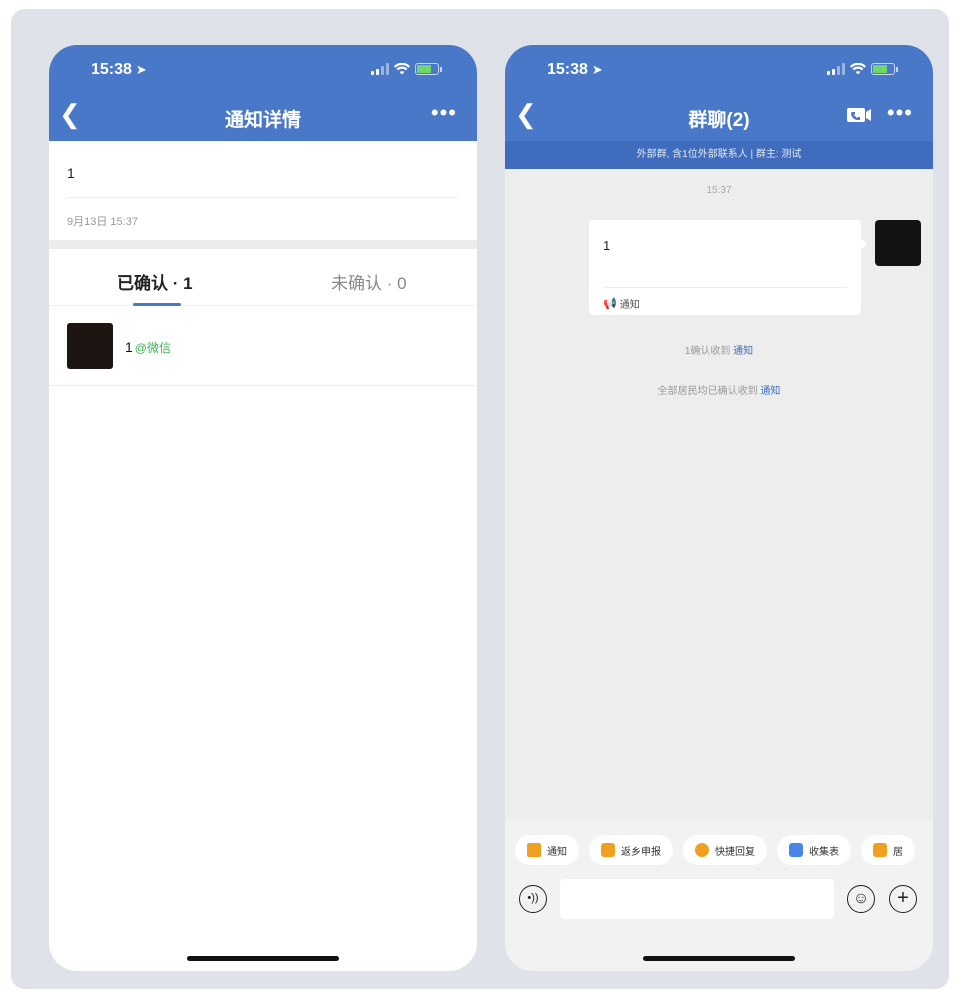 Image resolution: width=962 pixels, height=1002 pixels. What do you see at coordinates (129, 347) in the screenshot?
I see `member-name: 1` at bounding box center [129, 347].